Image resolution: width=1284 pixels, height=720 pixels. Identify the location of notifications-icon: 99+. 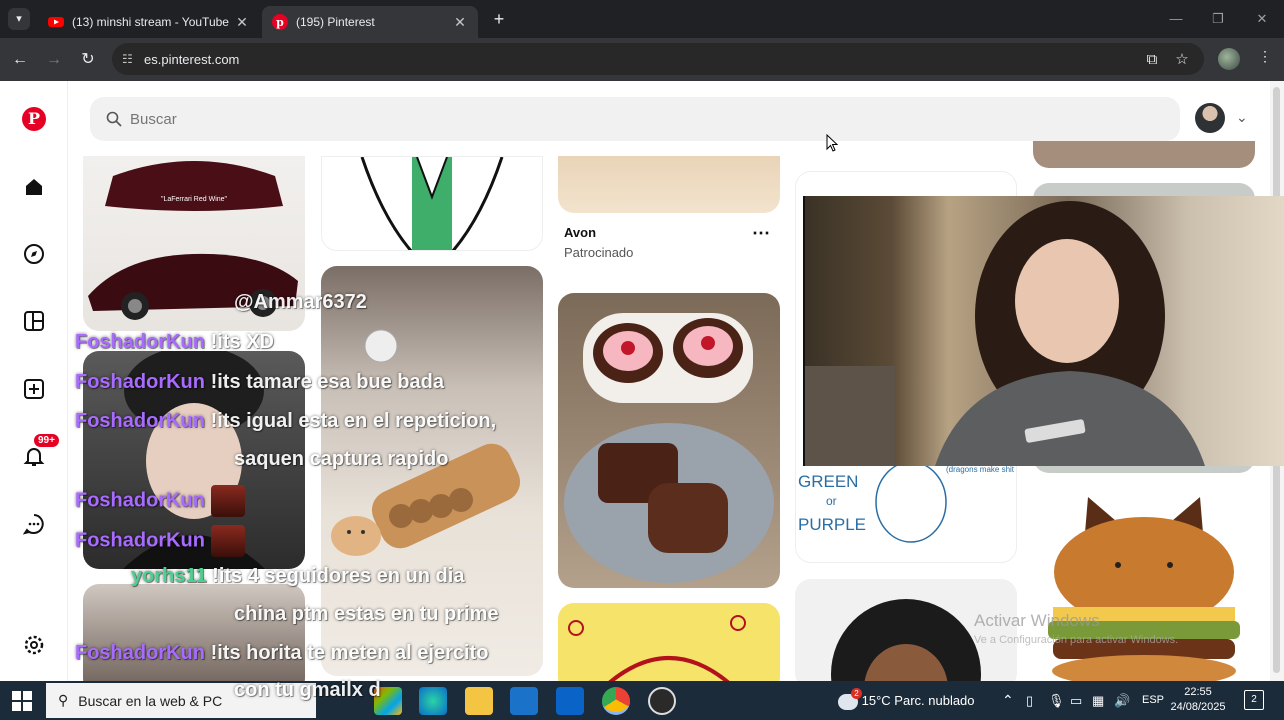
(39, 452).